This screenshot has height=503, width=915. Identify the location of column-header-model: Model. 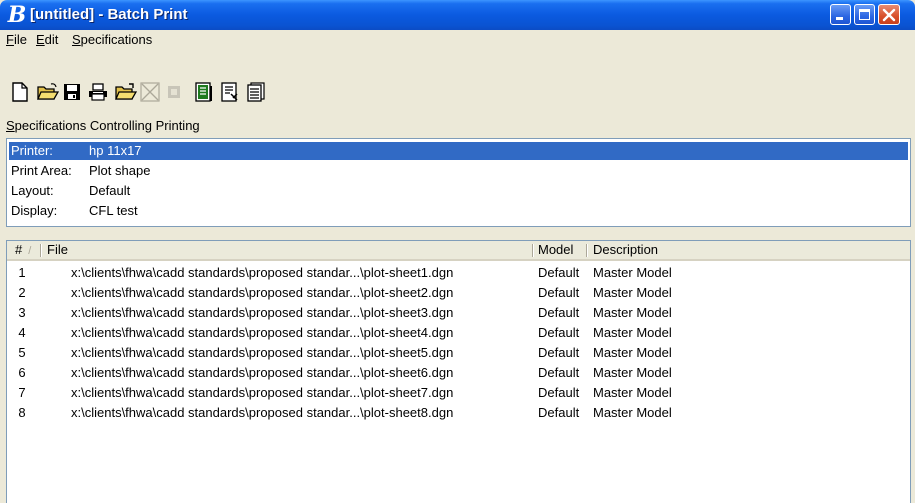
(555, 250).